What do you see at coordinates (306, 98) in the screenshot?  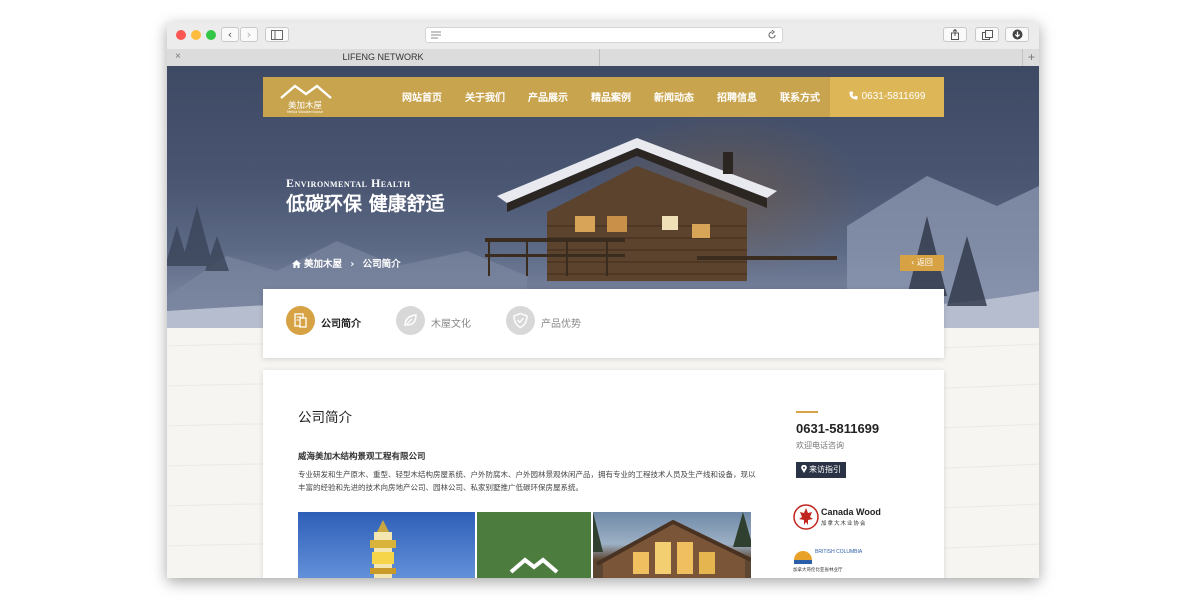 I see `site-logo: 美加木屋 Meijia Woodenhouse` at bounding box center [306, 98].